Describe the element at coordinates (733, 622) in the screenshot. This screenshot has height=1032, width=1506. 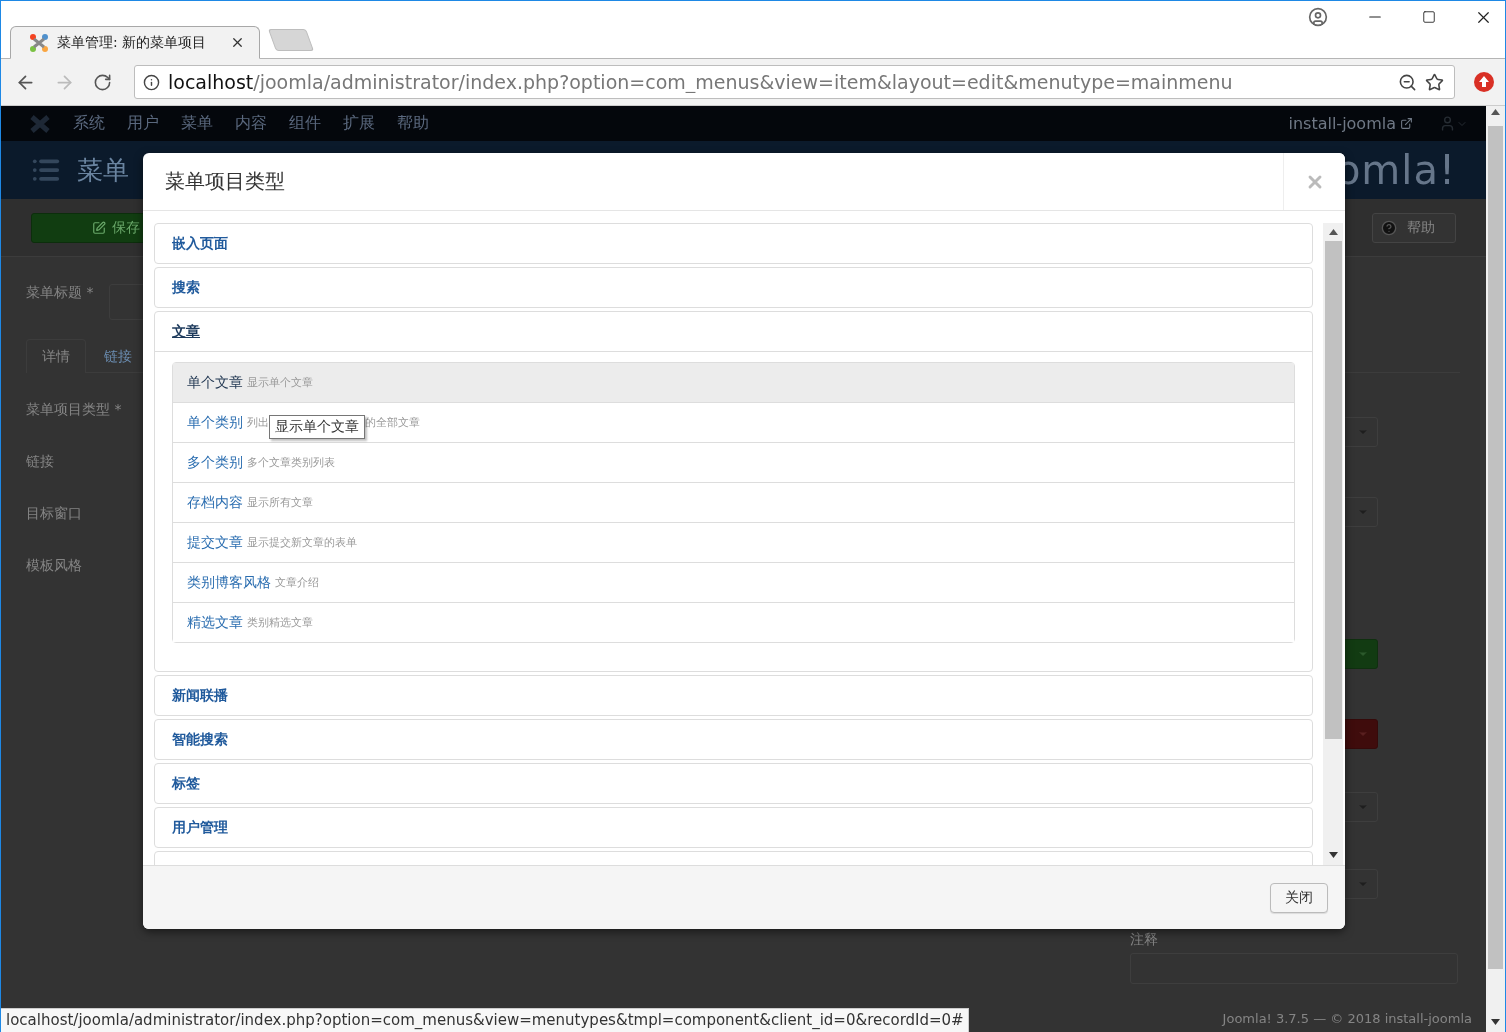
I see `menu-type-item: 精选文章 类别精选文章` at that location.